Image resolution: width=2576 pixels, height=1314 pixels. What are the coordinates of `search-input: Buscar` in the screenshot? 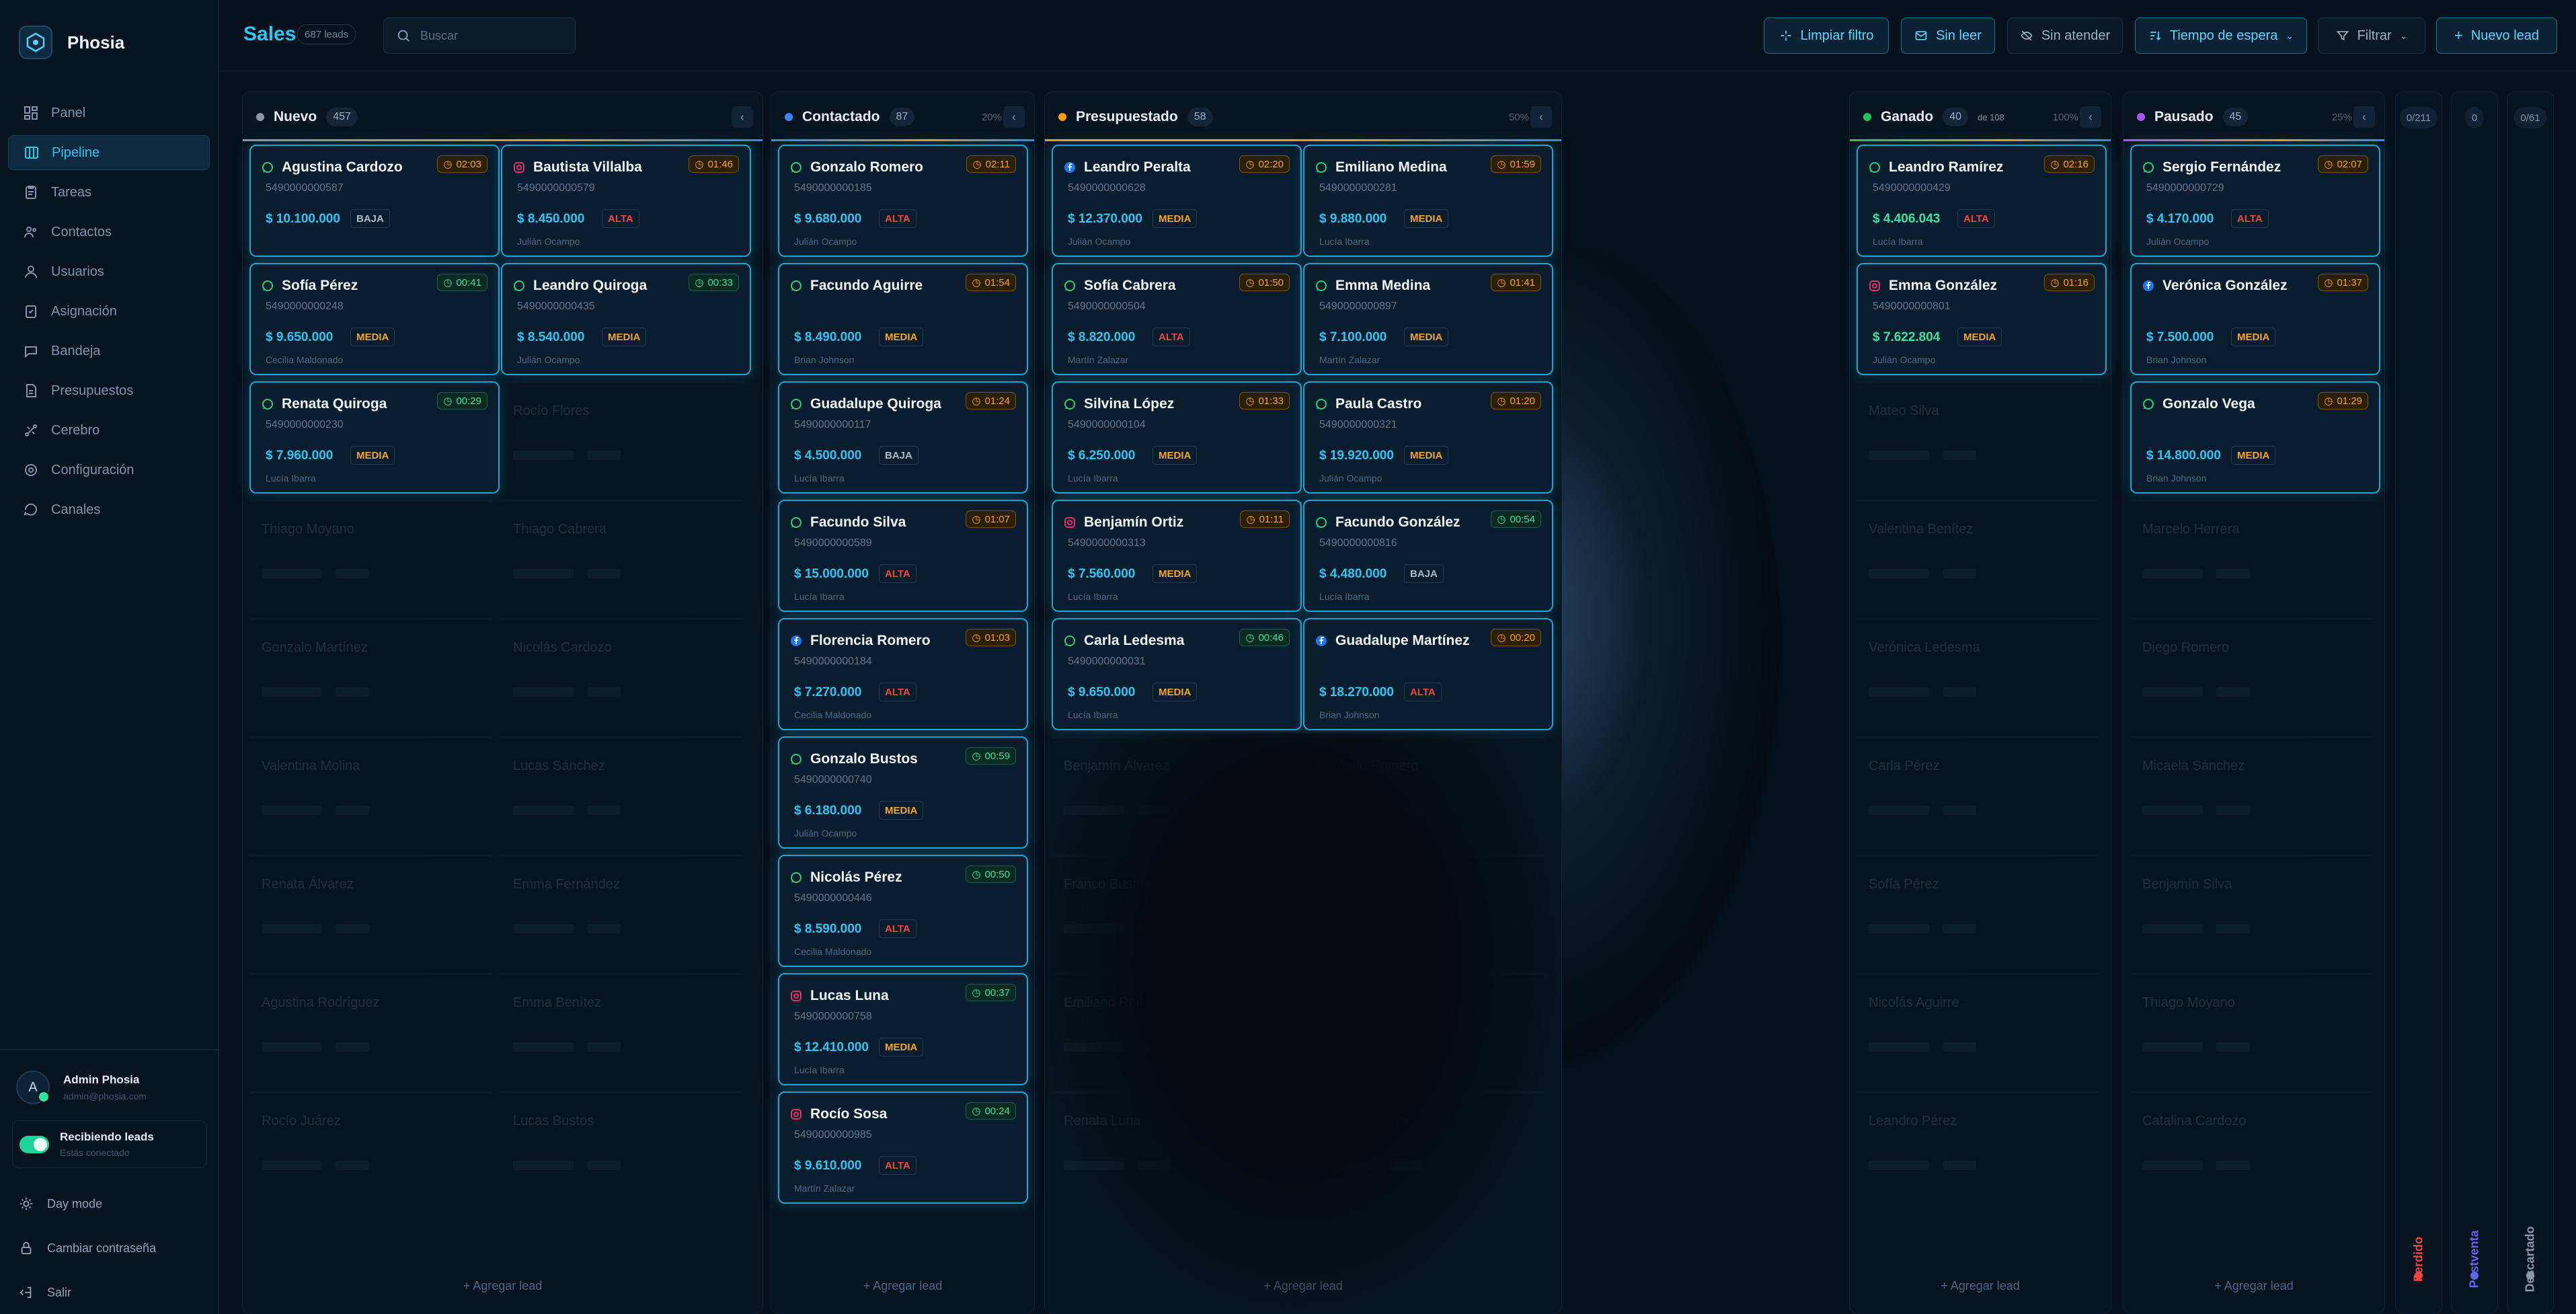 It's located at (480, 35).